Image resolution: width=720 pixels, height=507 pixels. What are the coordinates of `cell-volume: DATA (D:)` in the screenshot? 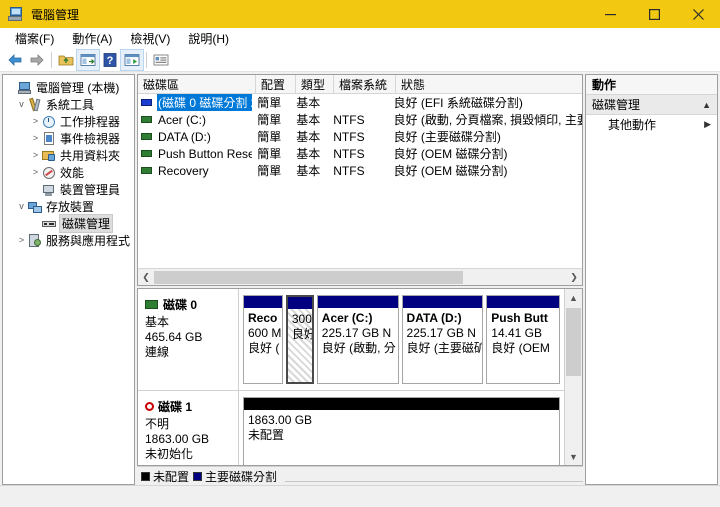 It's located at (195, 137).